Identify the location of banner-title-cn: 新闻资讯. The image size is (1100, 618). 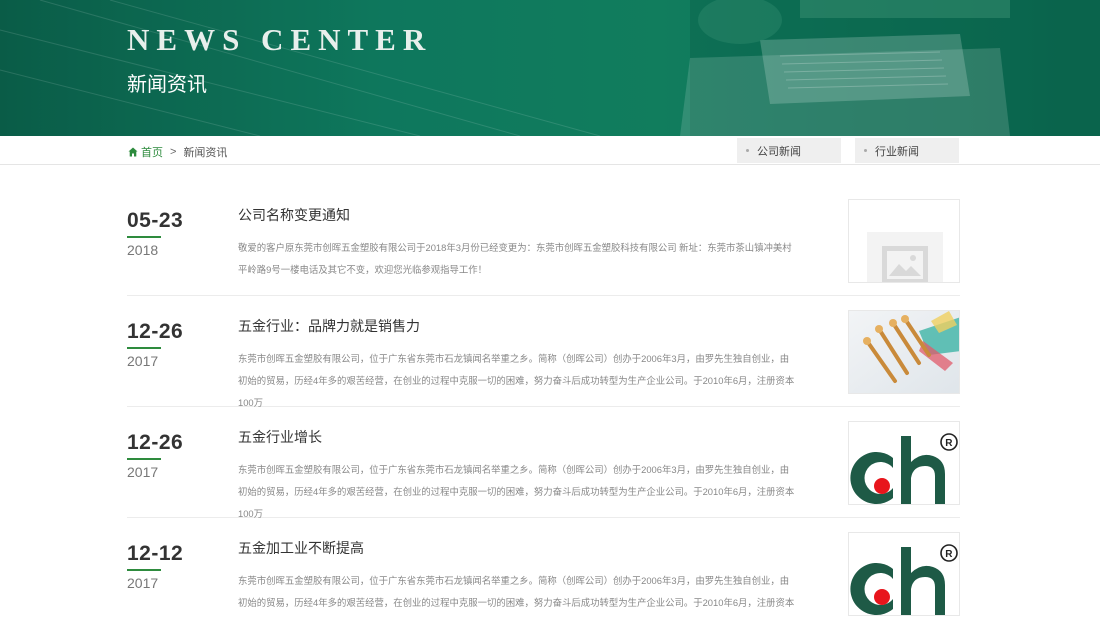
(167, 85).